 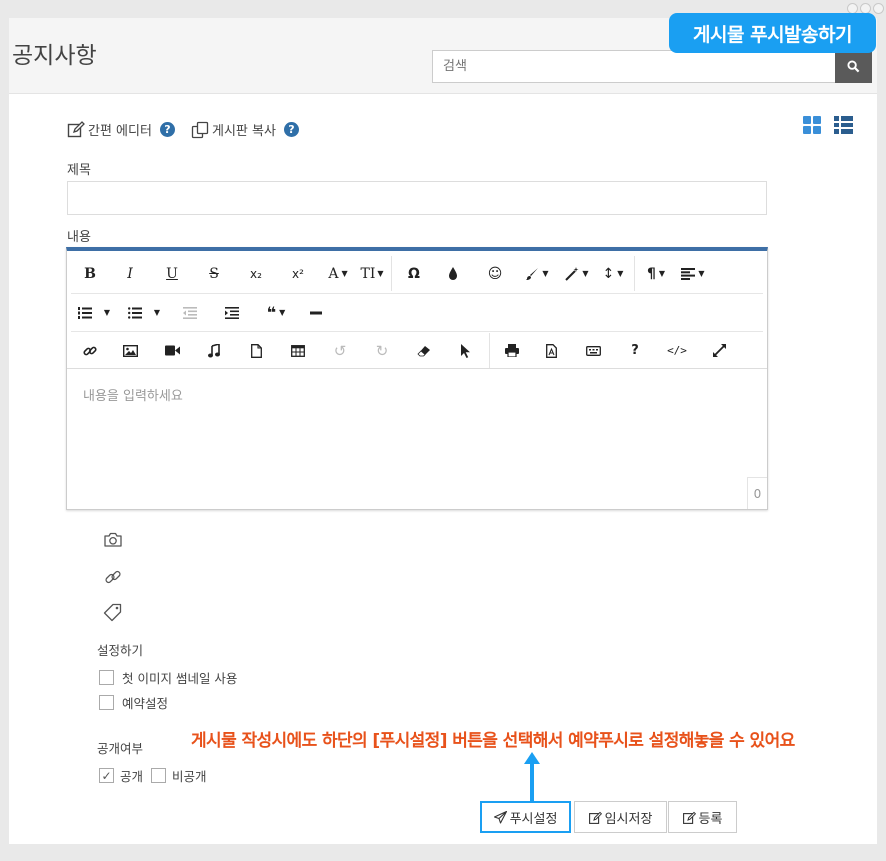 What do you see at coordinates (79, 237) in the screenshot?
I see `content-label: 내용` at bounding box center [79, 237].